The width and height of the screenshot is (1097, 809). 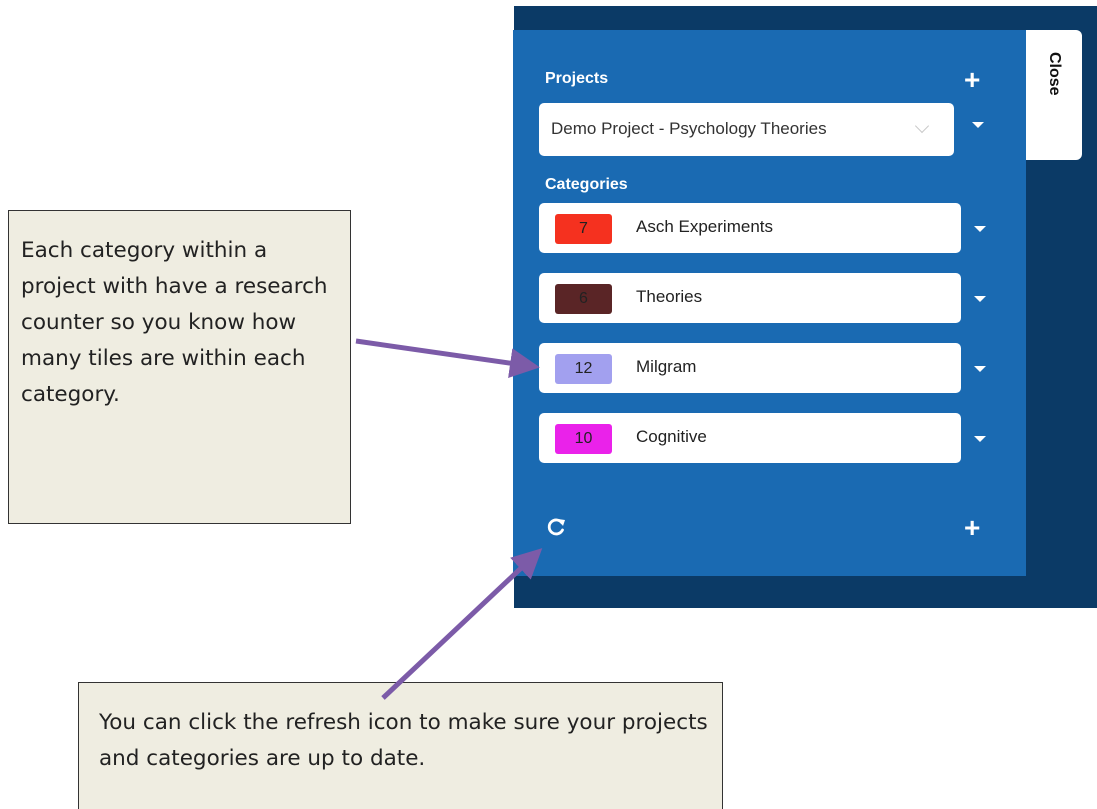 I want to click on annotation-arrows, so click(x=449, y=519).